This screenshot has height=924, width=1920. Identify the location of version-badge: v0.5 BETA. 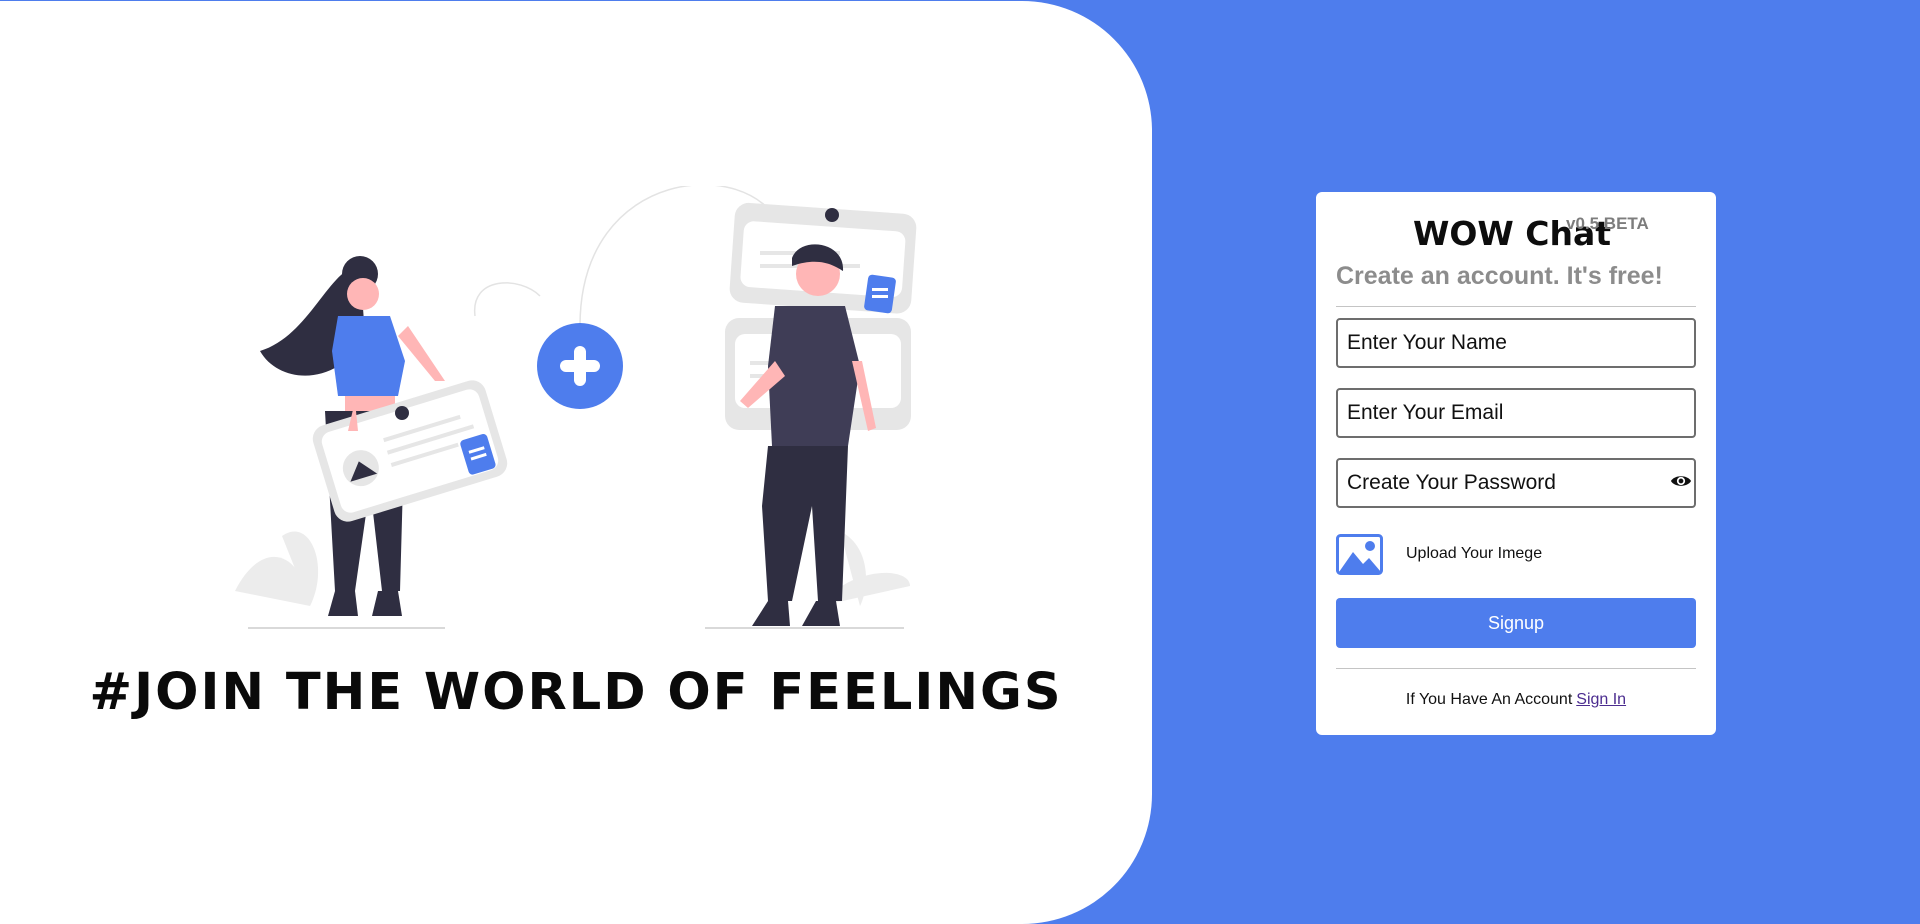
(1607, 223).